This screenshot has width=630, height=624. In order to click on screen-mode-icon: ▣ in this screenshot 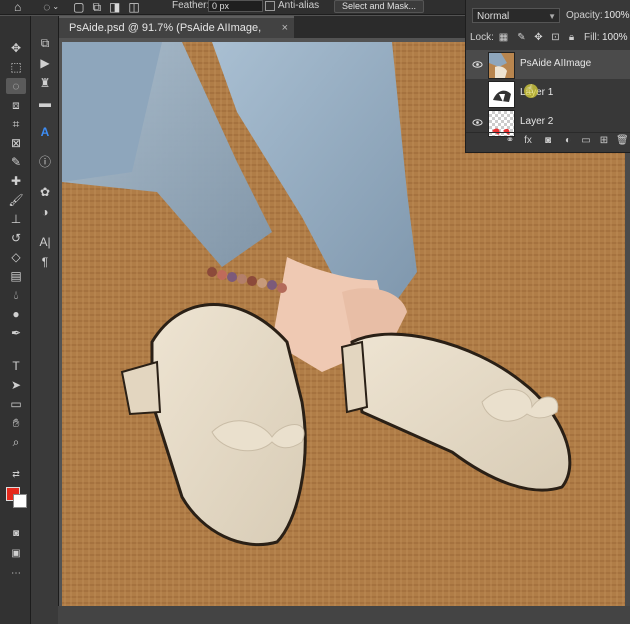, I will do `click(16, 554)`.